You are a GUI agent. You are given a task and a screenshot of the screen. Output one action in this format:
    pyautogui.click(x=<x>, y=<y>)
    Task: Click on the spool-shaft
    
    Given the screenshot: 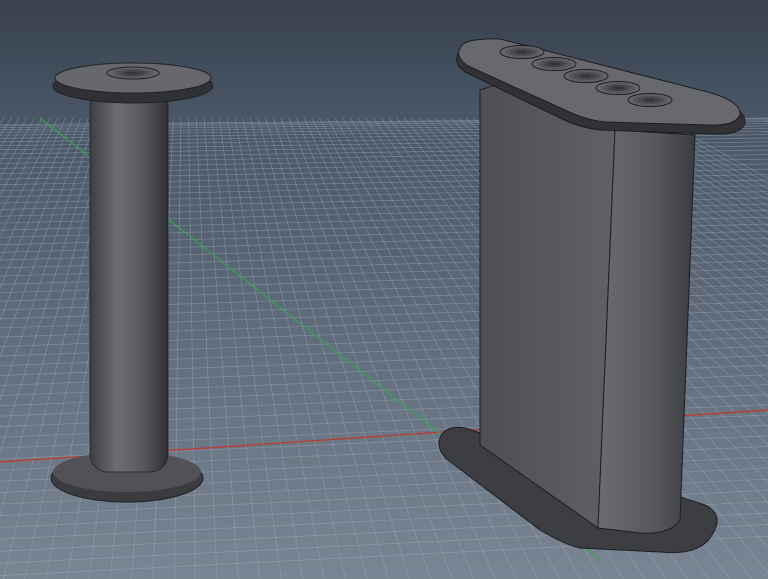 What is the action you would take?
    pyautogui.click(x=129, y=280)
    